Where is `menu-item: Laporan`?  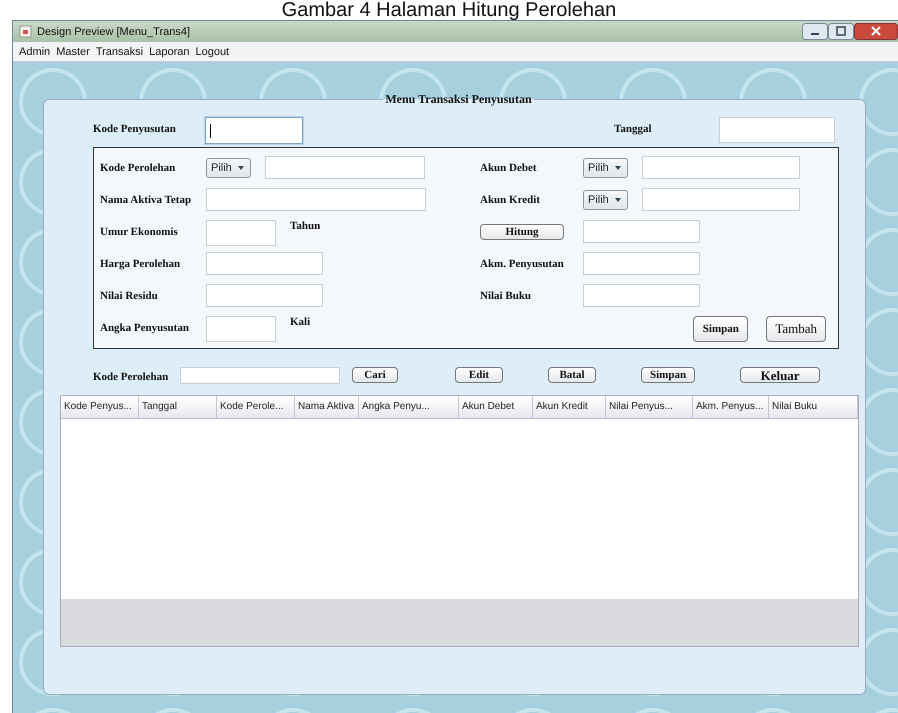
menu-item: Laporan is located at coordinates (169, 52).